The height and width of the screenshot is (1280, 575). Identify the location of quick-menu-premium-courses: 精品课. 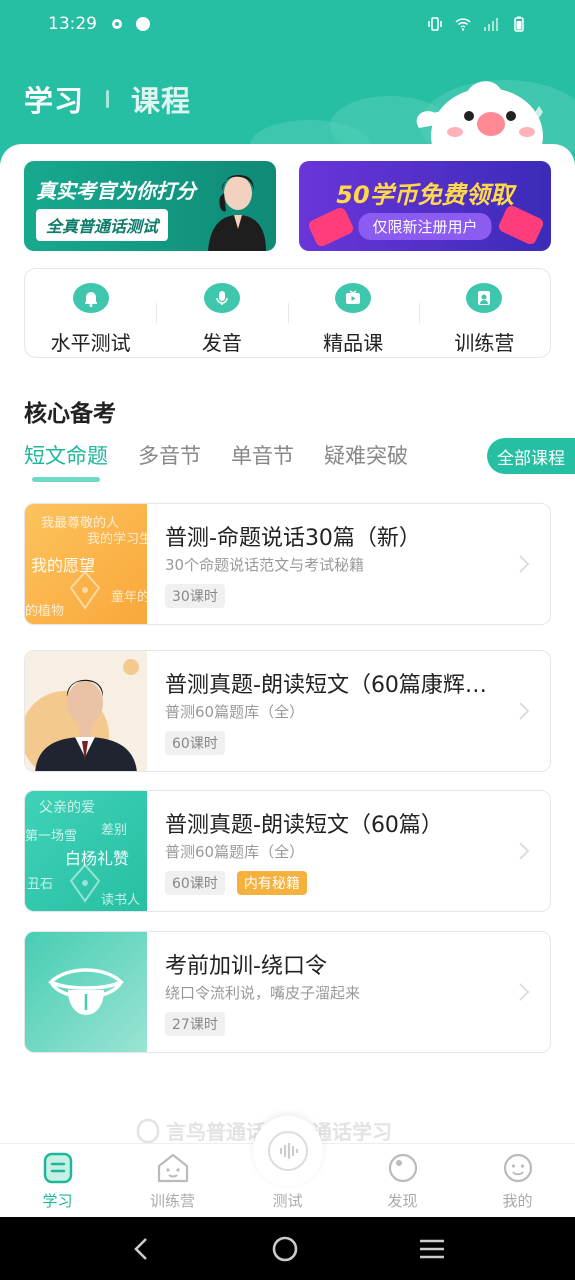
(353, 313).